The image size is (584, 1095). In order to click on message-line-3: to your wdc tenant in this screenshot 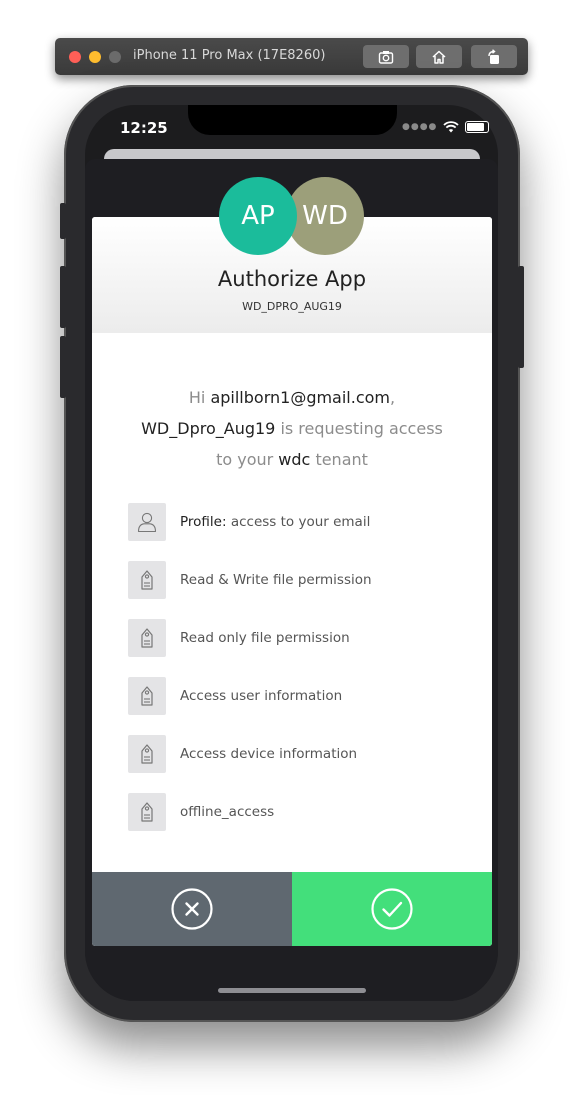, I will do `click(292, 459)`.